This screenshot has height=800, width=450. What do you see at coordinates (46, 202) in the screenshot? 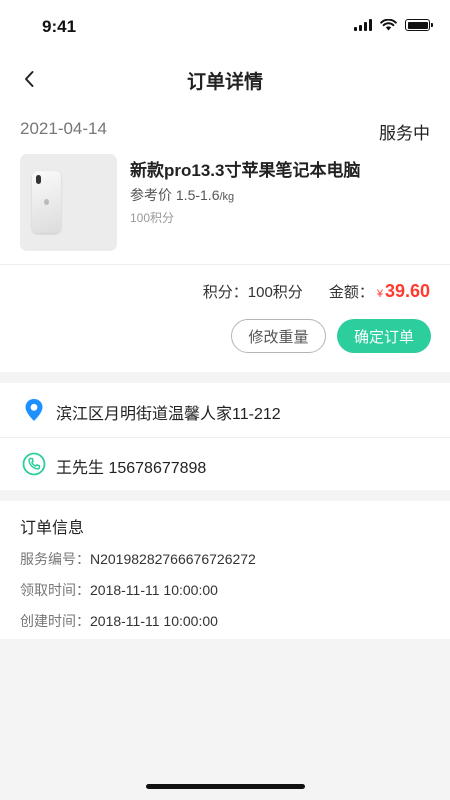
I see `phone-image` at bounding box center [46, 202].